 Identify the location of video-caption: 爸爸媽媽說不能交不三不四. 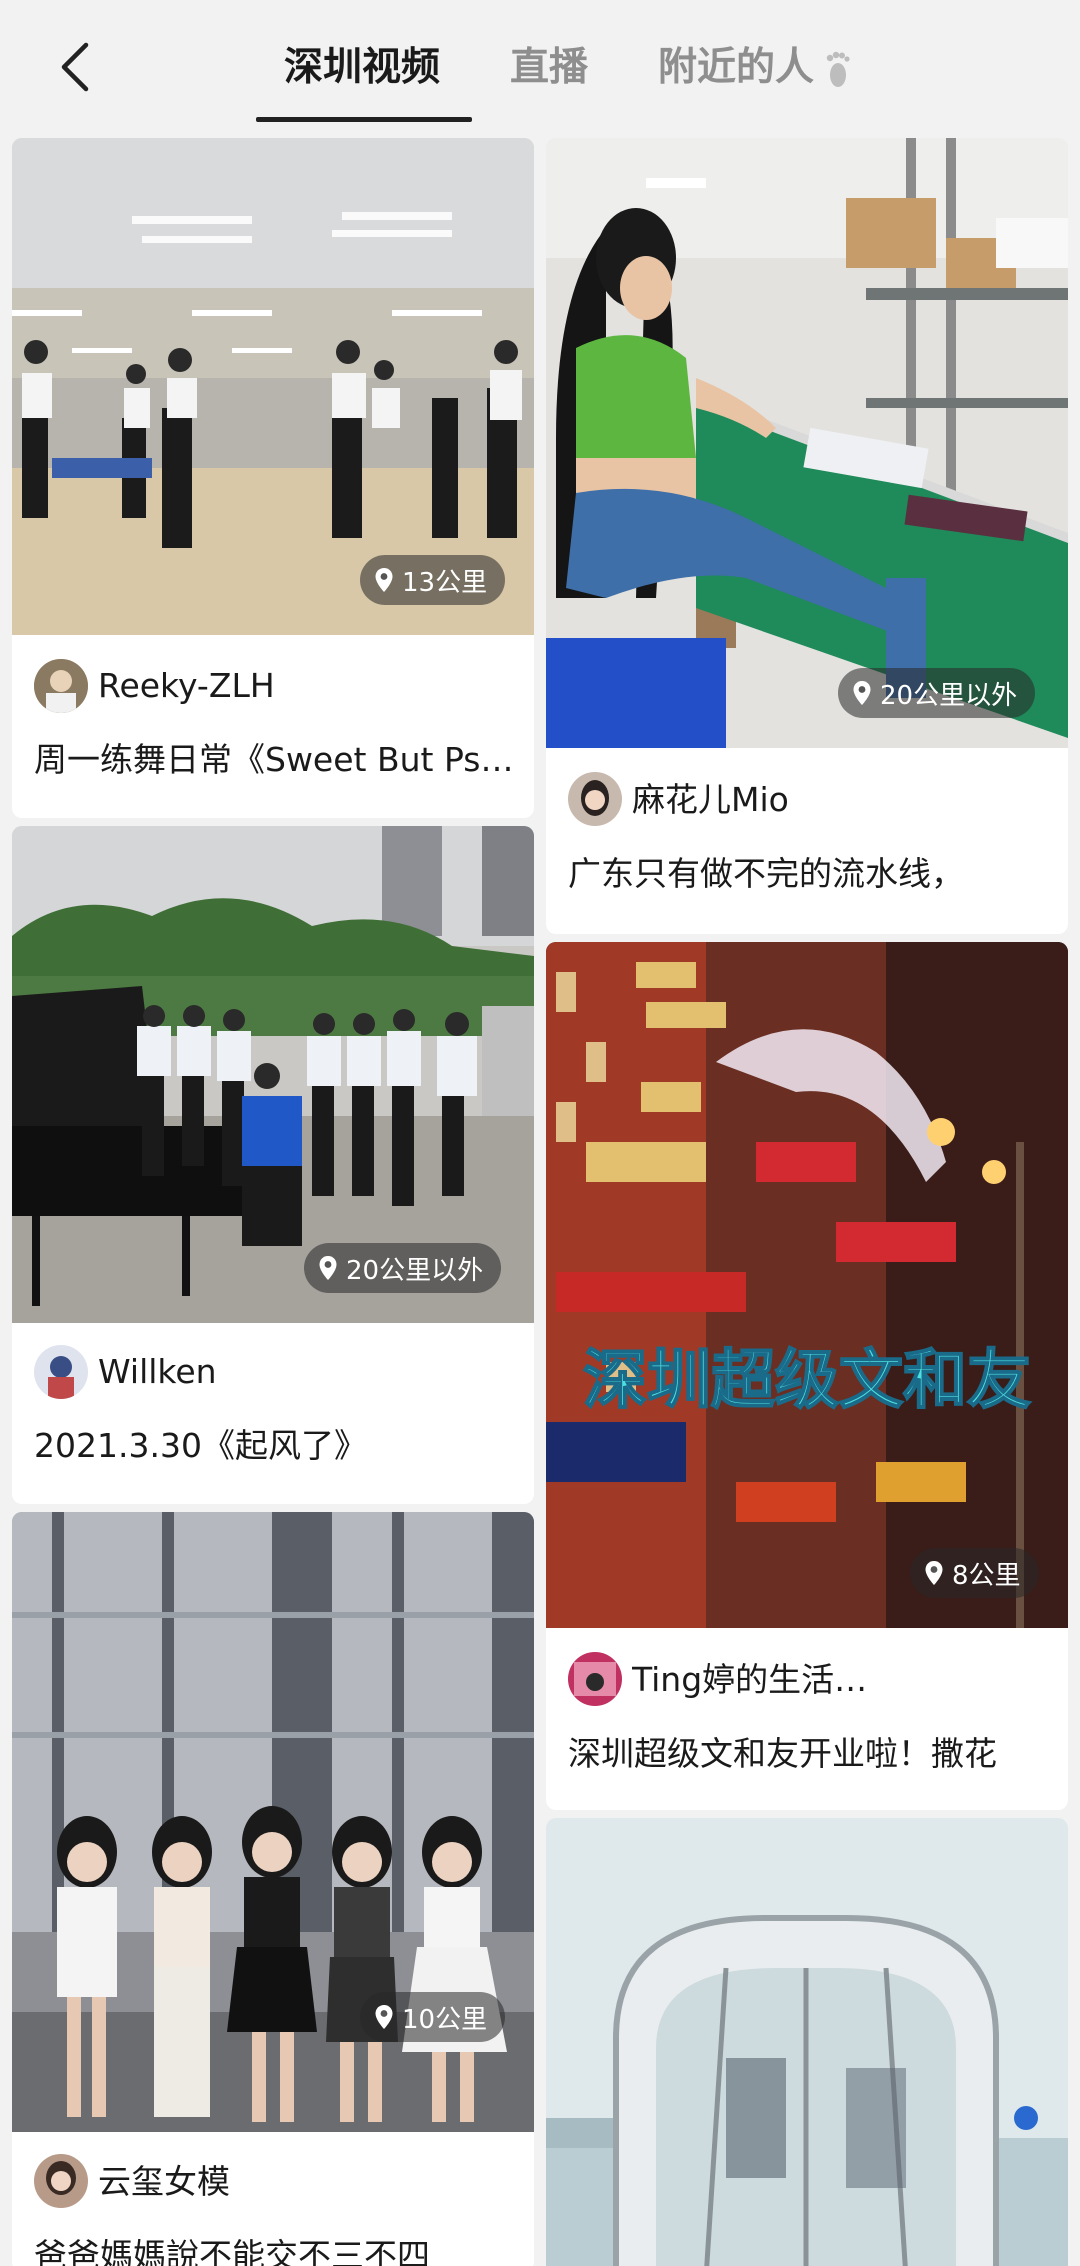
(274, 2250).